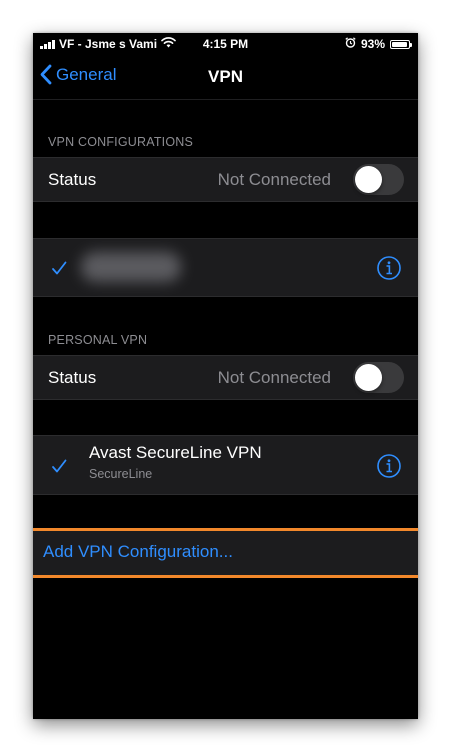 This screenshot has height=753, width=450. What do you see at coordinates (72, 179) in the screenshot?
I see `status-label: Status` at bounding box center [72, 179].